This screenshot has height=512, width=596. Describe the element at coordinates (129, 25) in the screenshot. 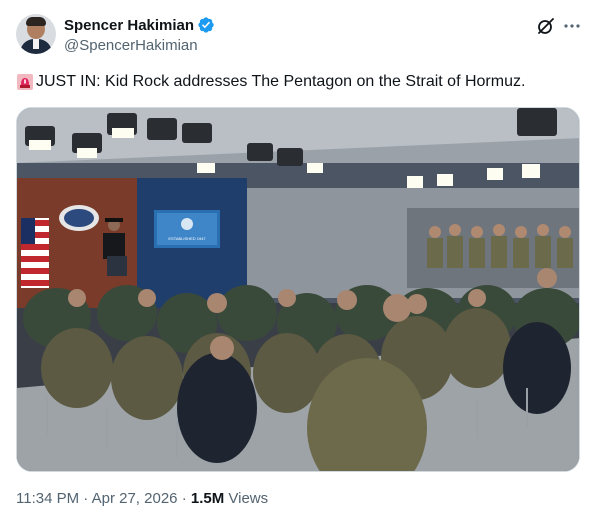

I see `author-display-name: Spencer Hakimian` at that location.